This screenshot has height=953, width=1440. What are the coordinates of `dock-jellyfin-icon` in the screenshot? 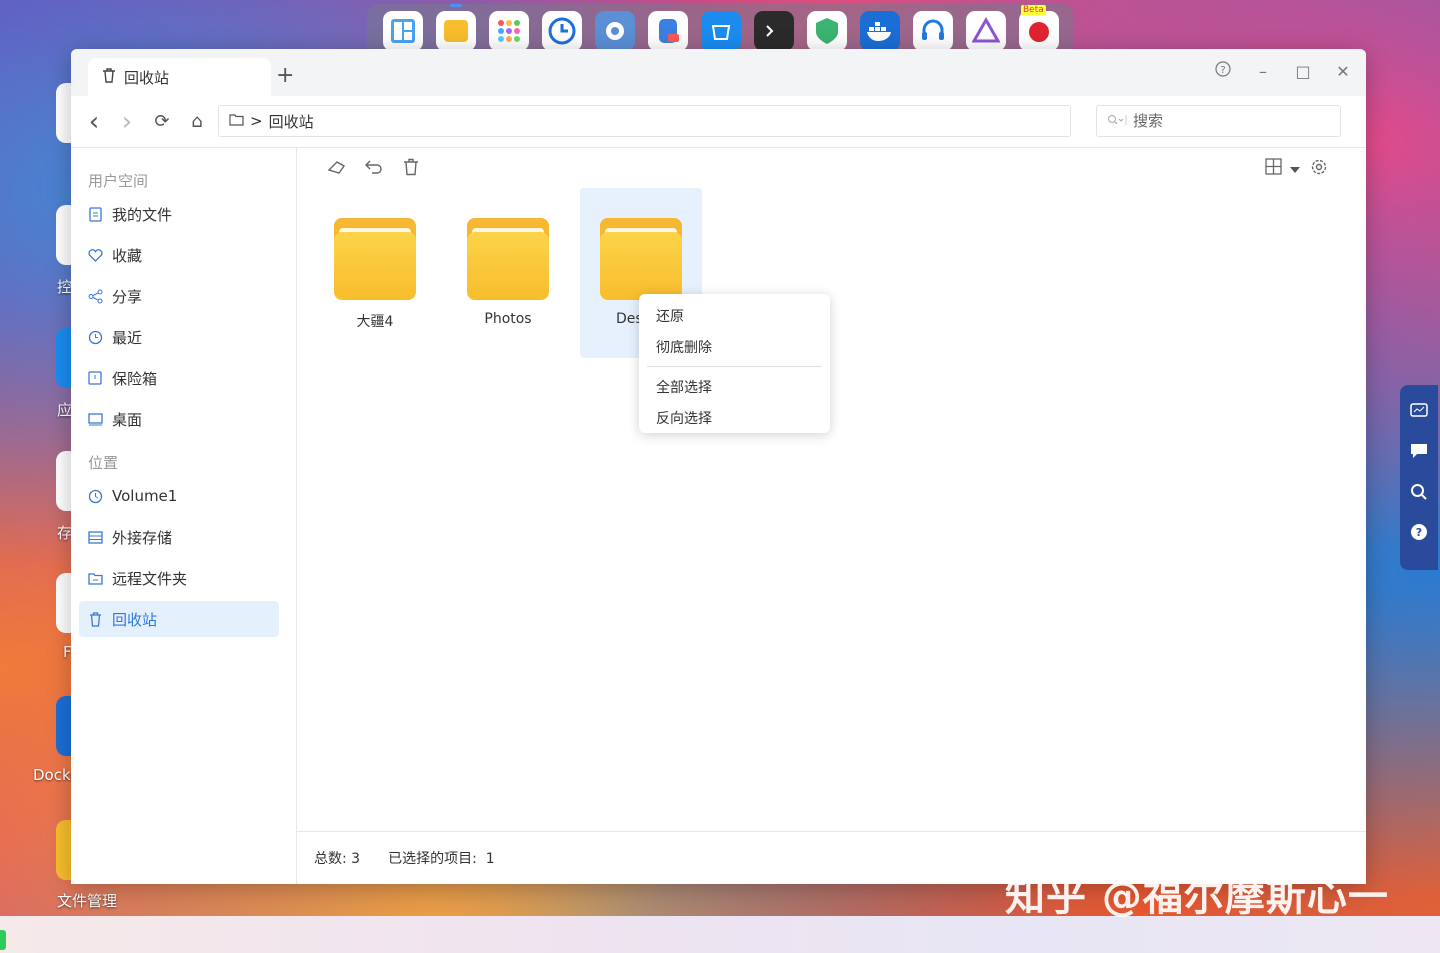 It's located at (986, 31).